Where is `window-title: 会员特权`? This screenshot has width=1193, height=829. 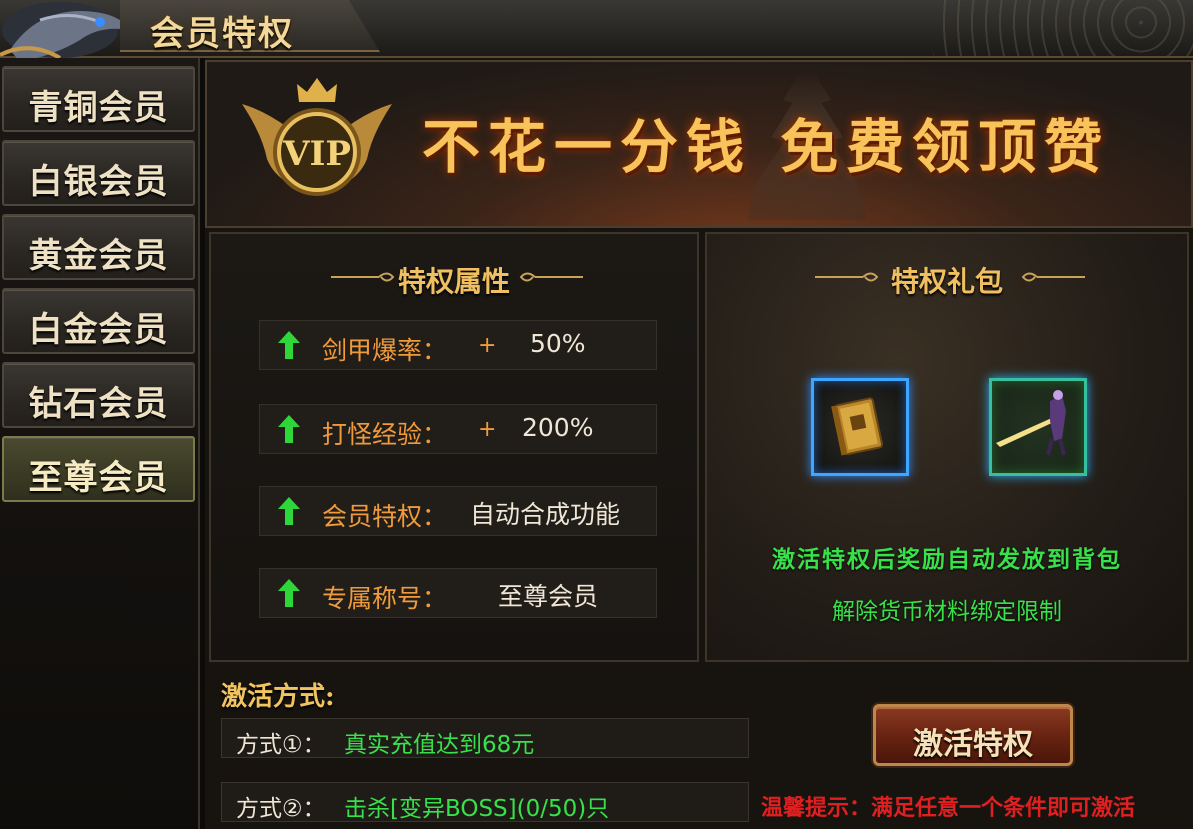
window-title: 会员特权 is located at coordinates (222, 34).